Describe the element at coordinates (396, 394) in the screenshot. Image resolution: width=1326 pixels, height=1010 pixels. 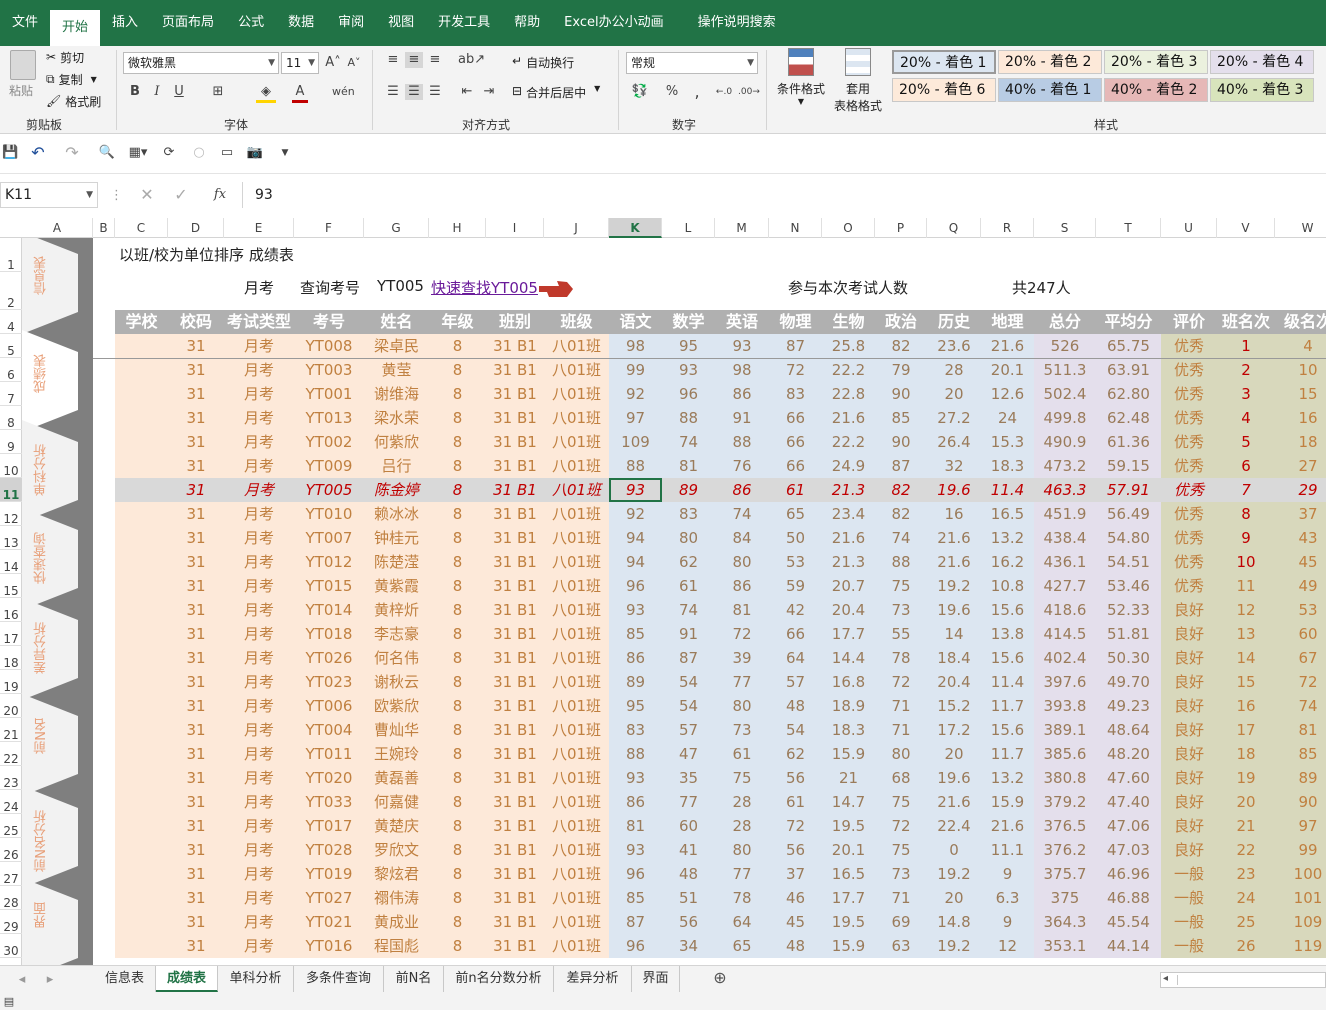
I see `table-cell: 谢维海` at that location.